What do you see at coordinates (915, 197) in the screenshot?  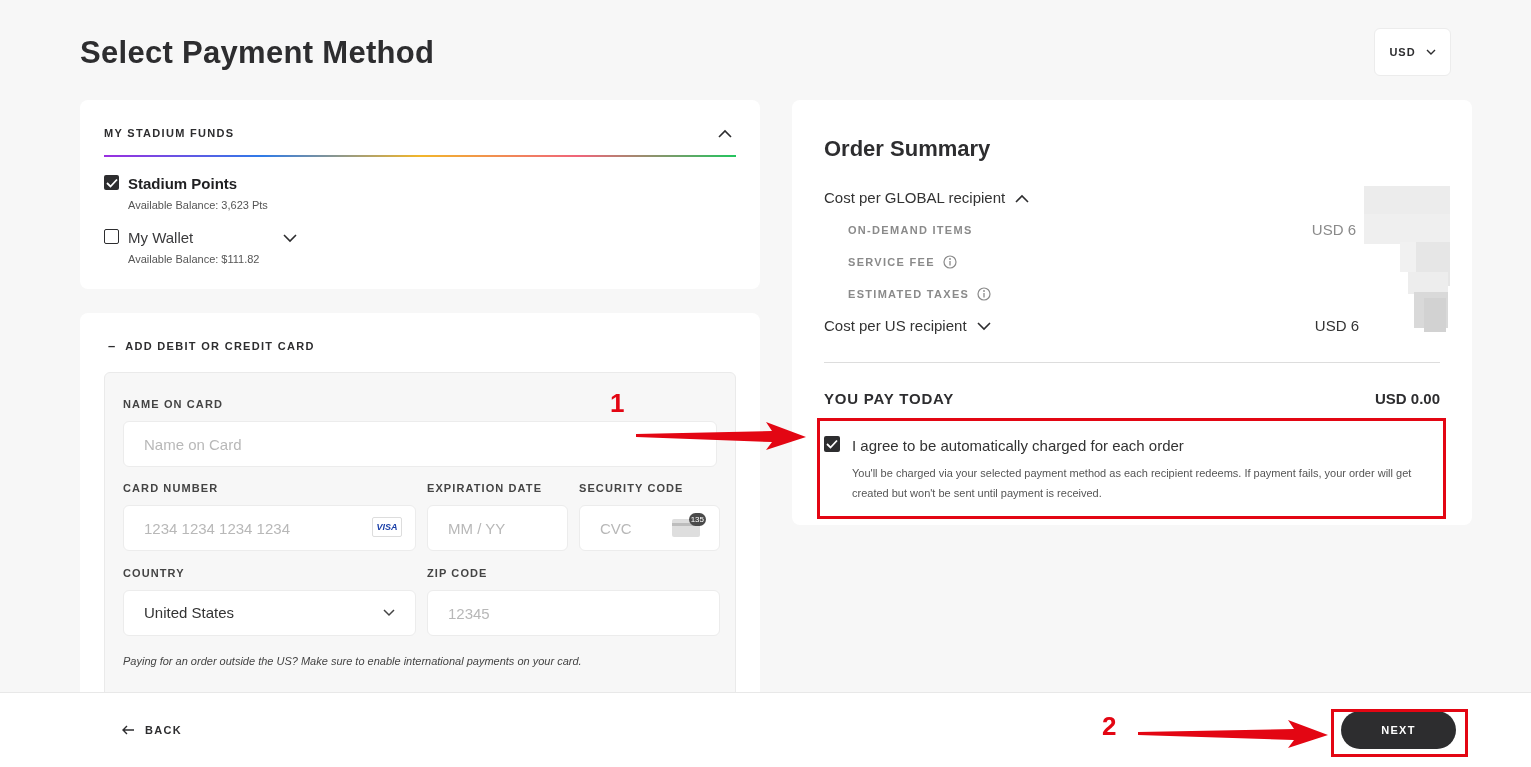 I see `group-label: Cost per GLOBAL recipient` at bounding box center [915, 197].